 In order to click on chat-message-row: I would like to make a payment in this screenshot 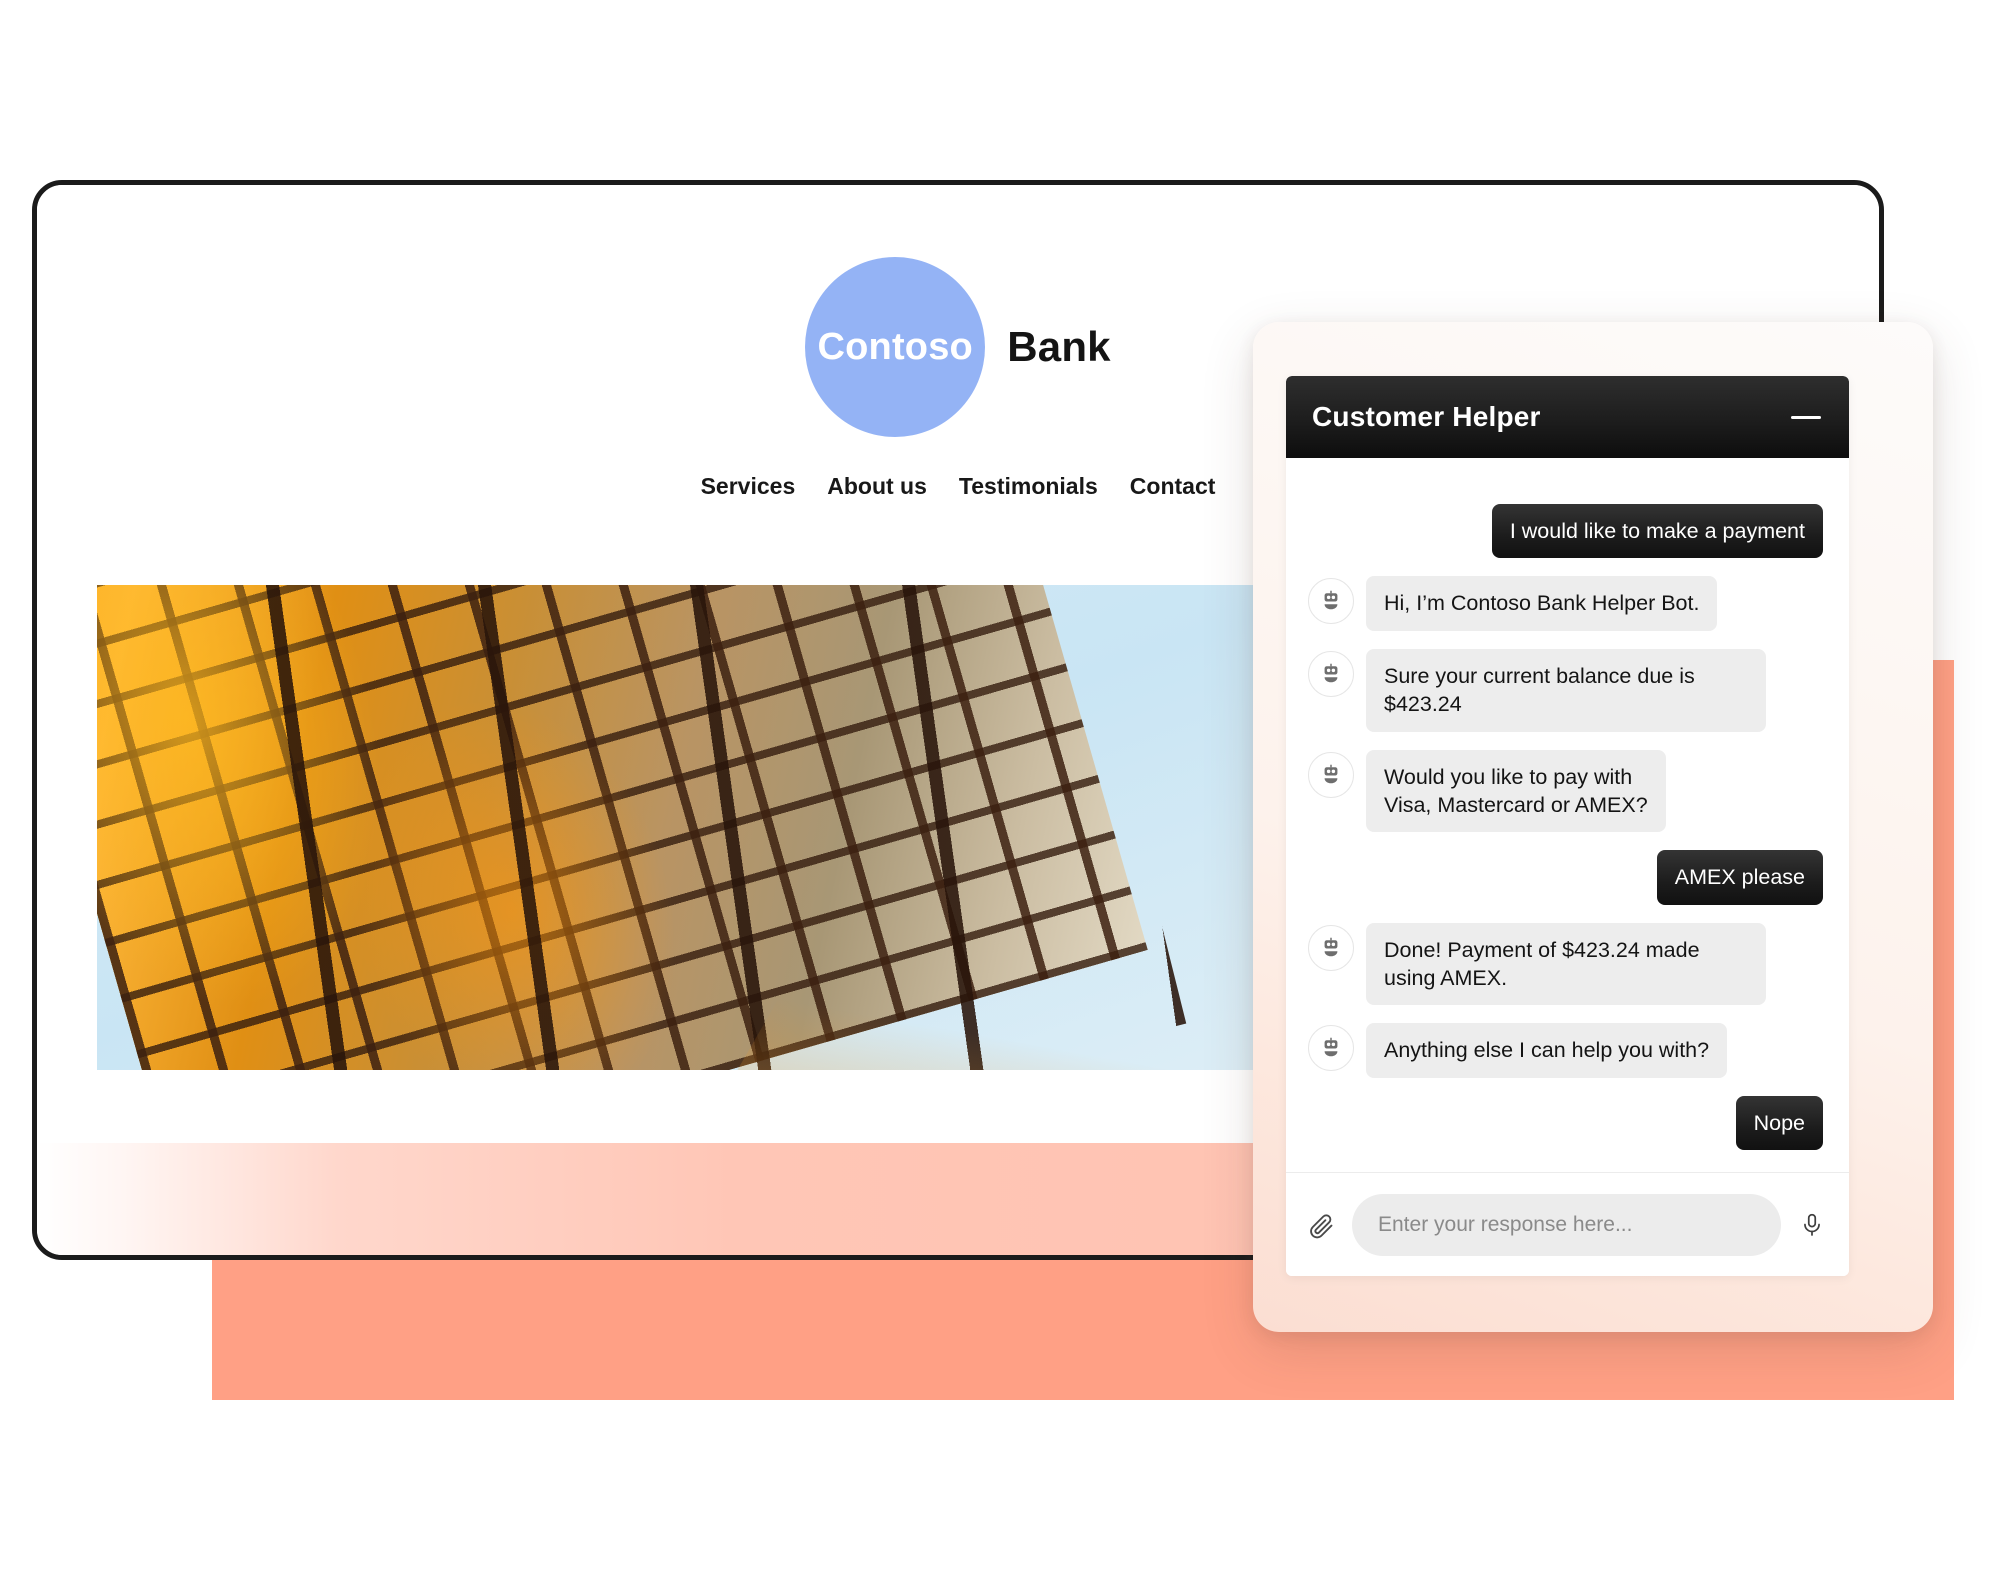, I will do `click(1565, 531)`.